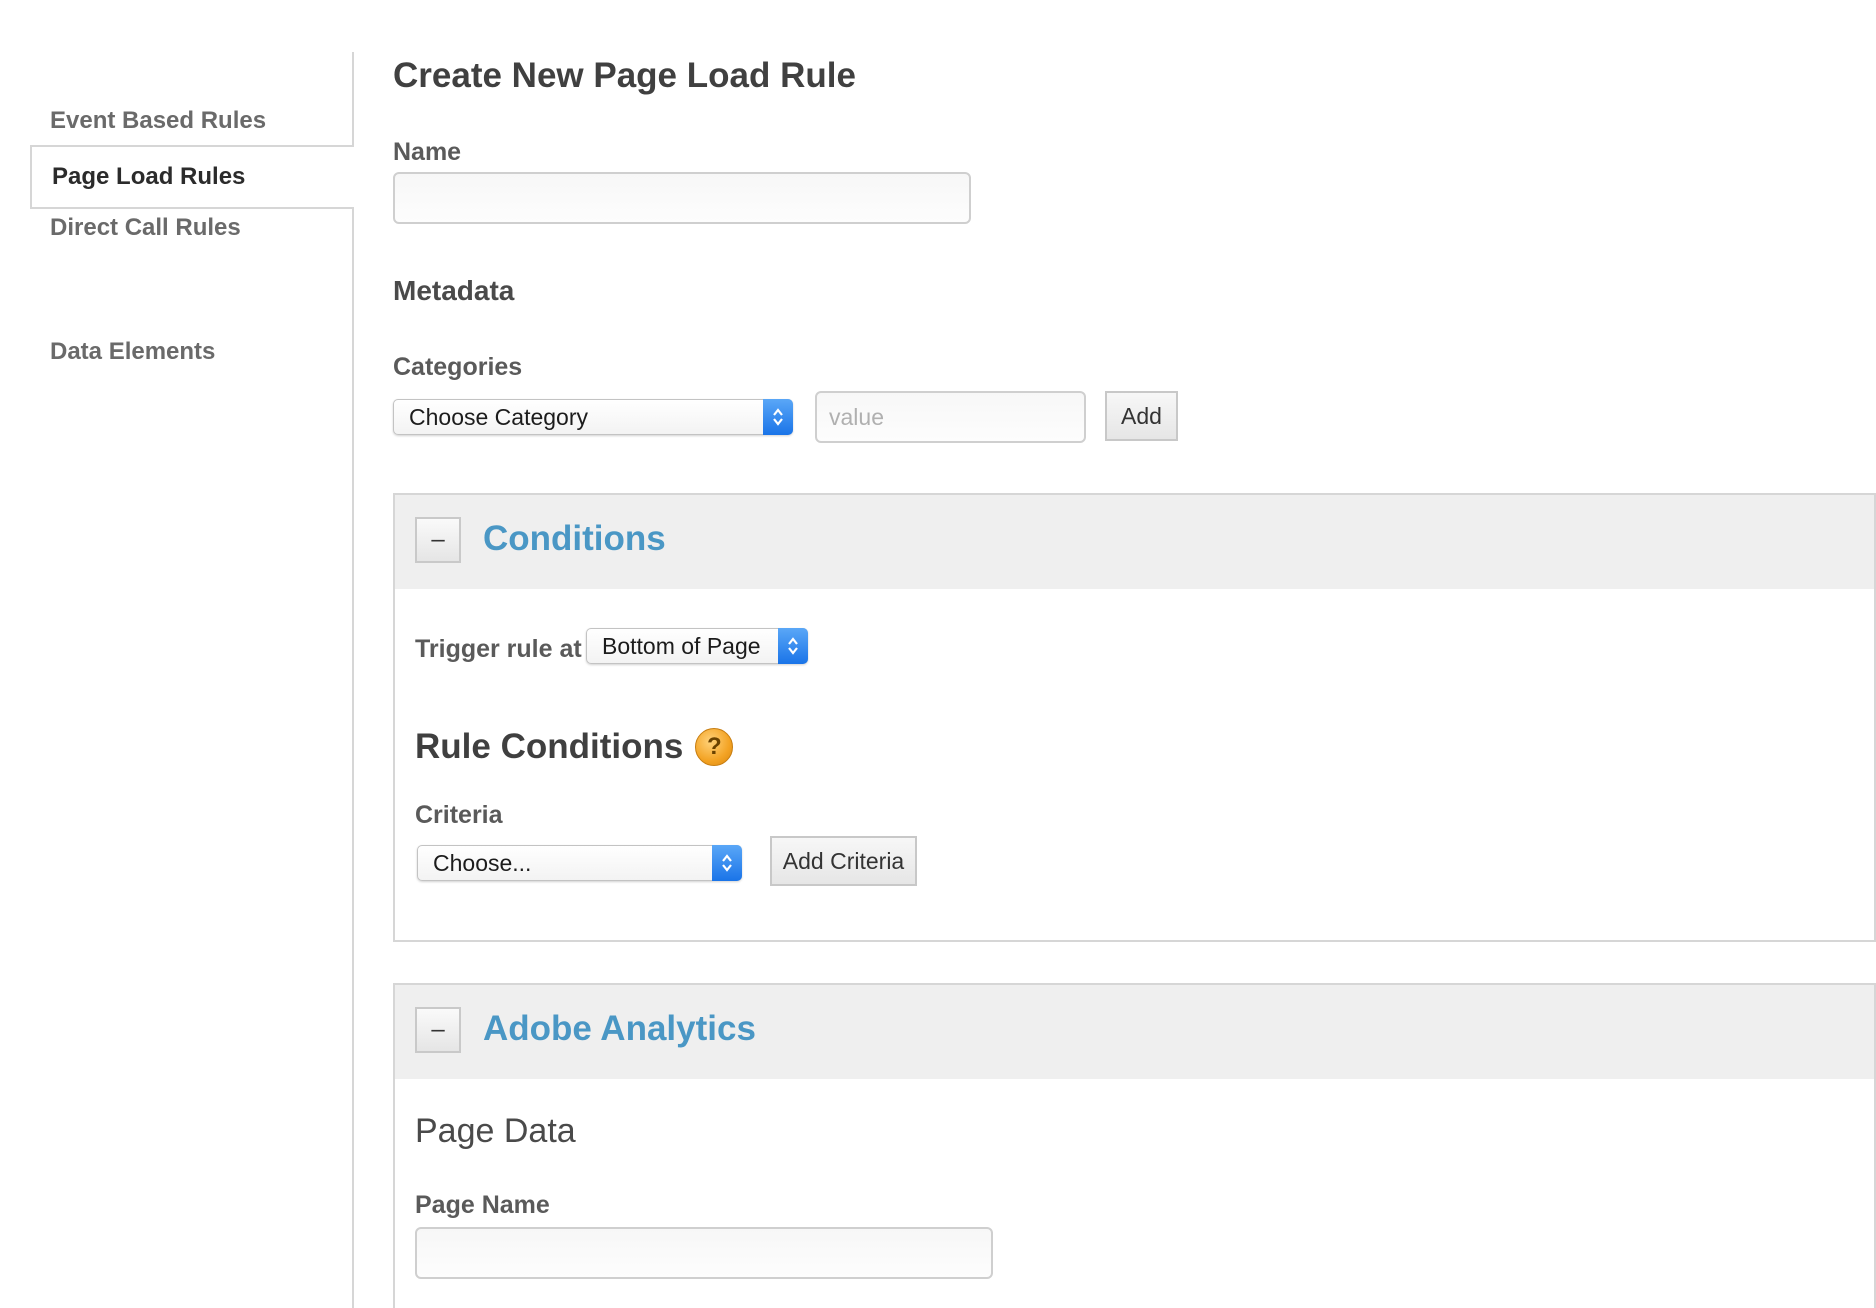  Describe the element at coordinates (191, 352) in the screenshot. I see `sidebar-item-data-elements: Data Elements` at that location.